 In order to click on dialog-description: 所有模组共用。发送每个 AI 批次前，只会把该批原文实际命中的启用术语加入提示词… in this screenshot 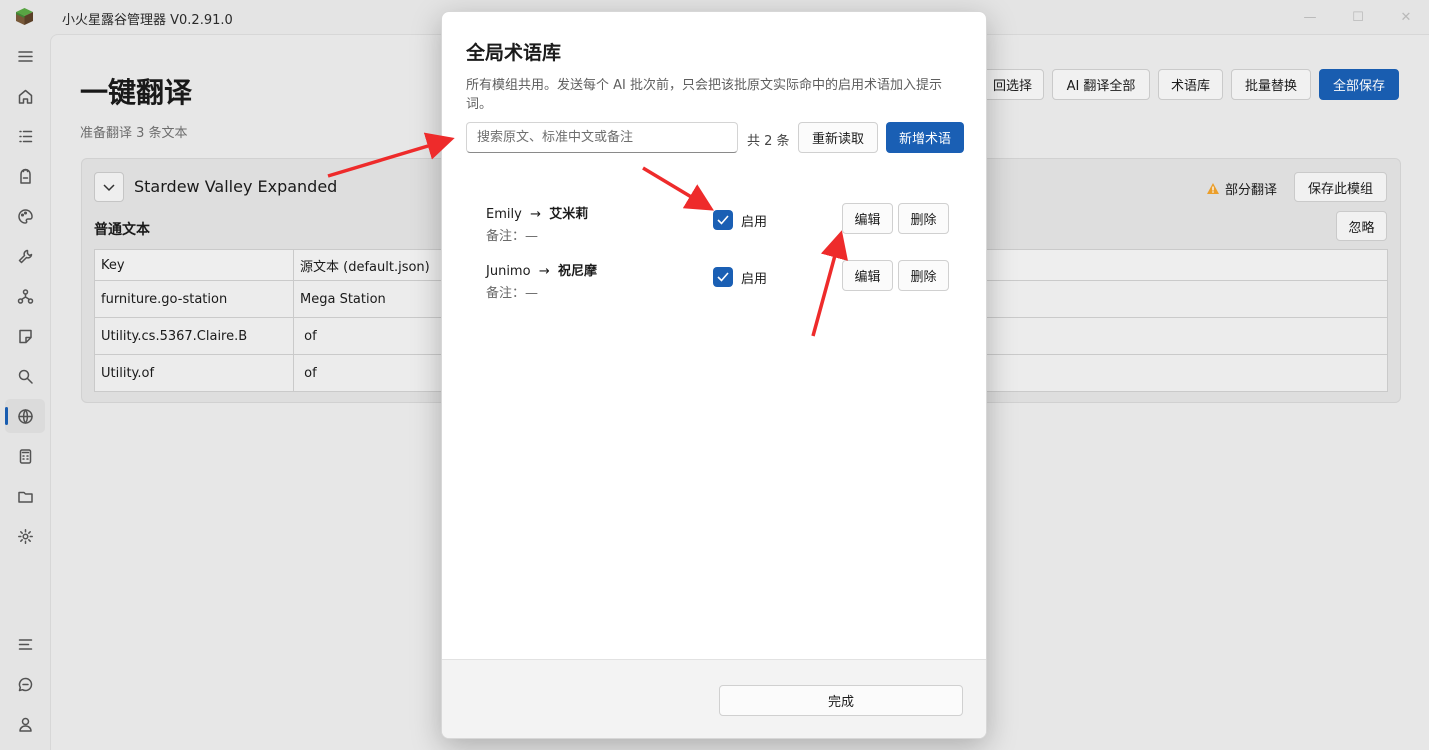, I will do `click(704, 95)`.